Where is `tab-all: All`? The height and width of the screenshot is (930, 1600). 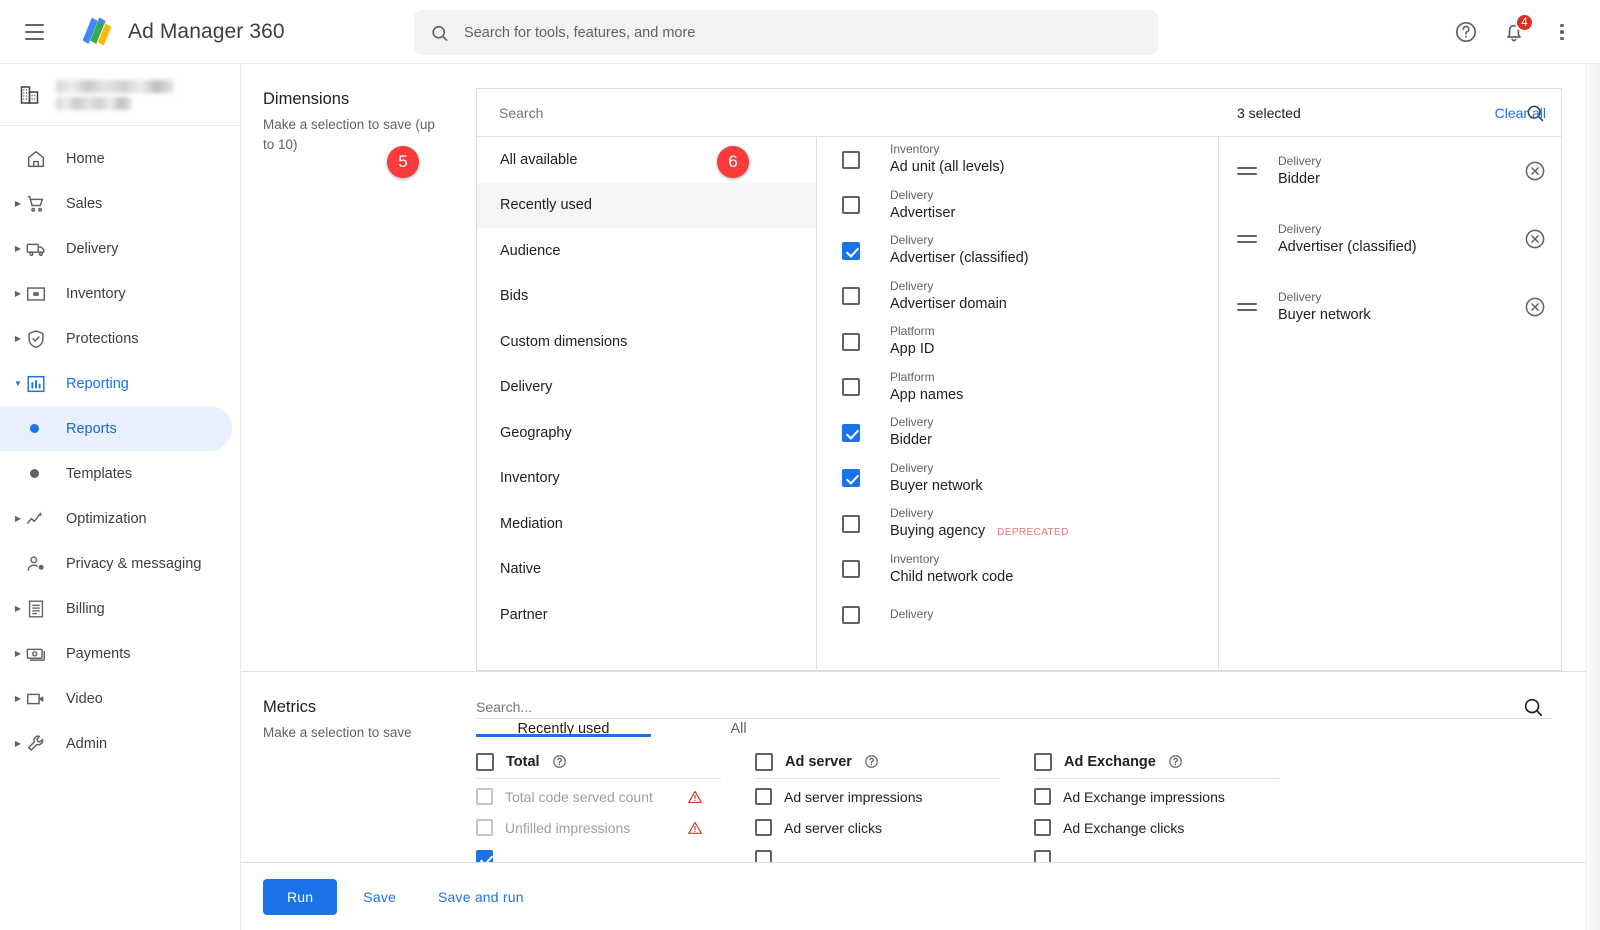 tab-all: All is located at coordinates (738, 729).